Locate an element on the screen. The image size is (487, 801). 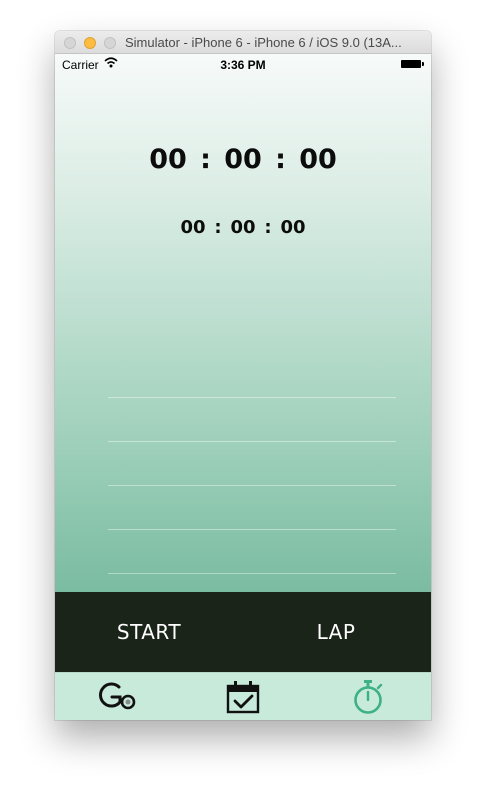
battery-icon is located at coordinates (412, 64).